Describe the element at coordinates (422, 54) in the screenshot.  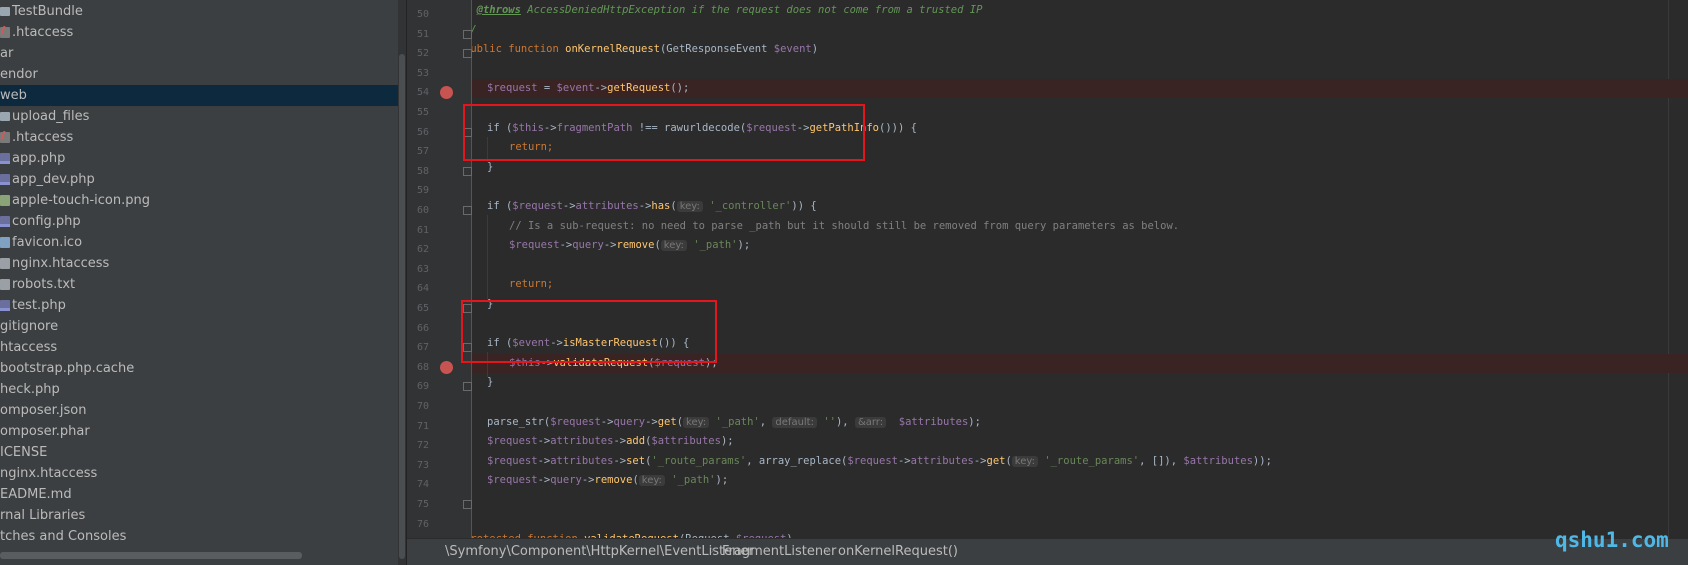
I see `line-number: 52` at that location.